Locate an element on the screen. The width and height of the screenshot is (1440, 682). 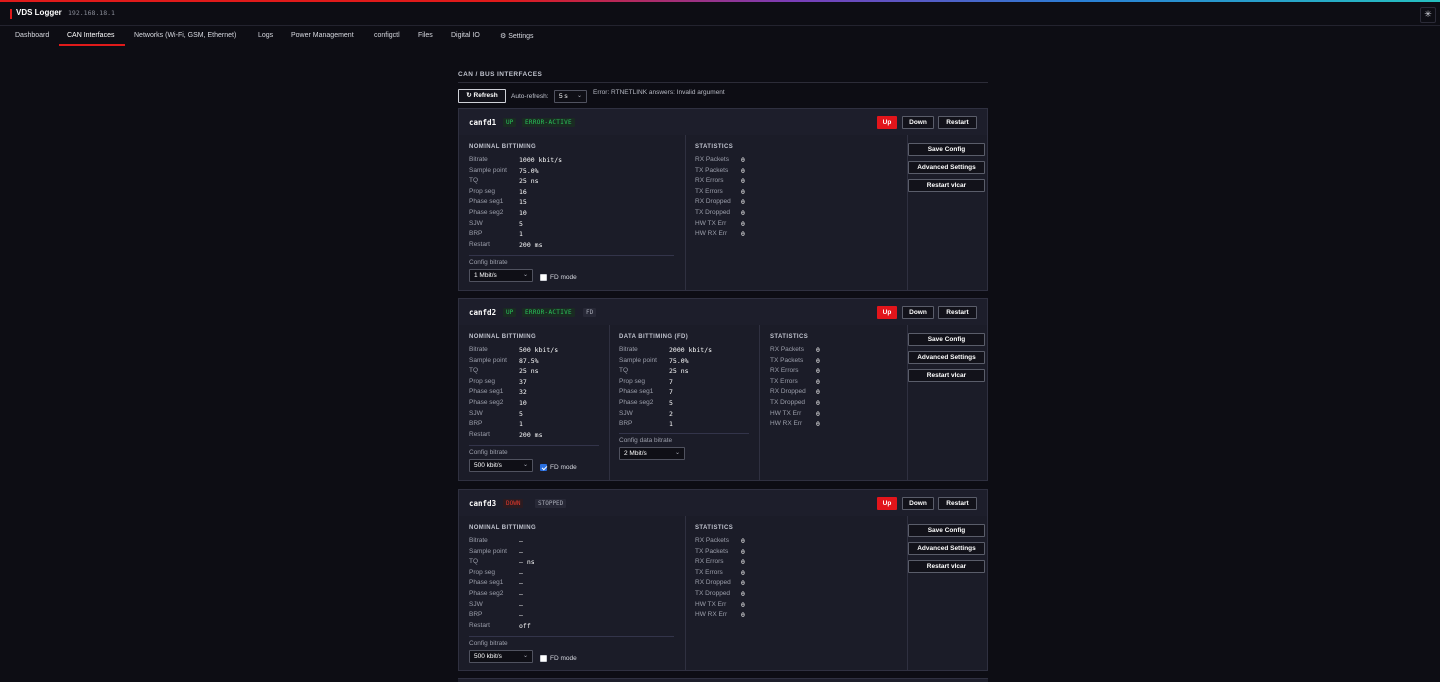
section-title: CAN / BUS INTERFACES is located at coordinates (500, 74).